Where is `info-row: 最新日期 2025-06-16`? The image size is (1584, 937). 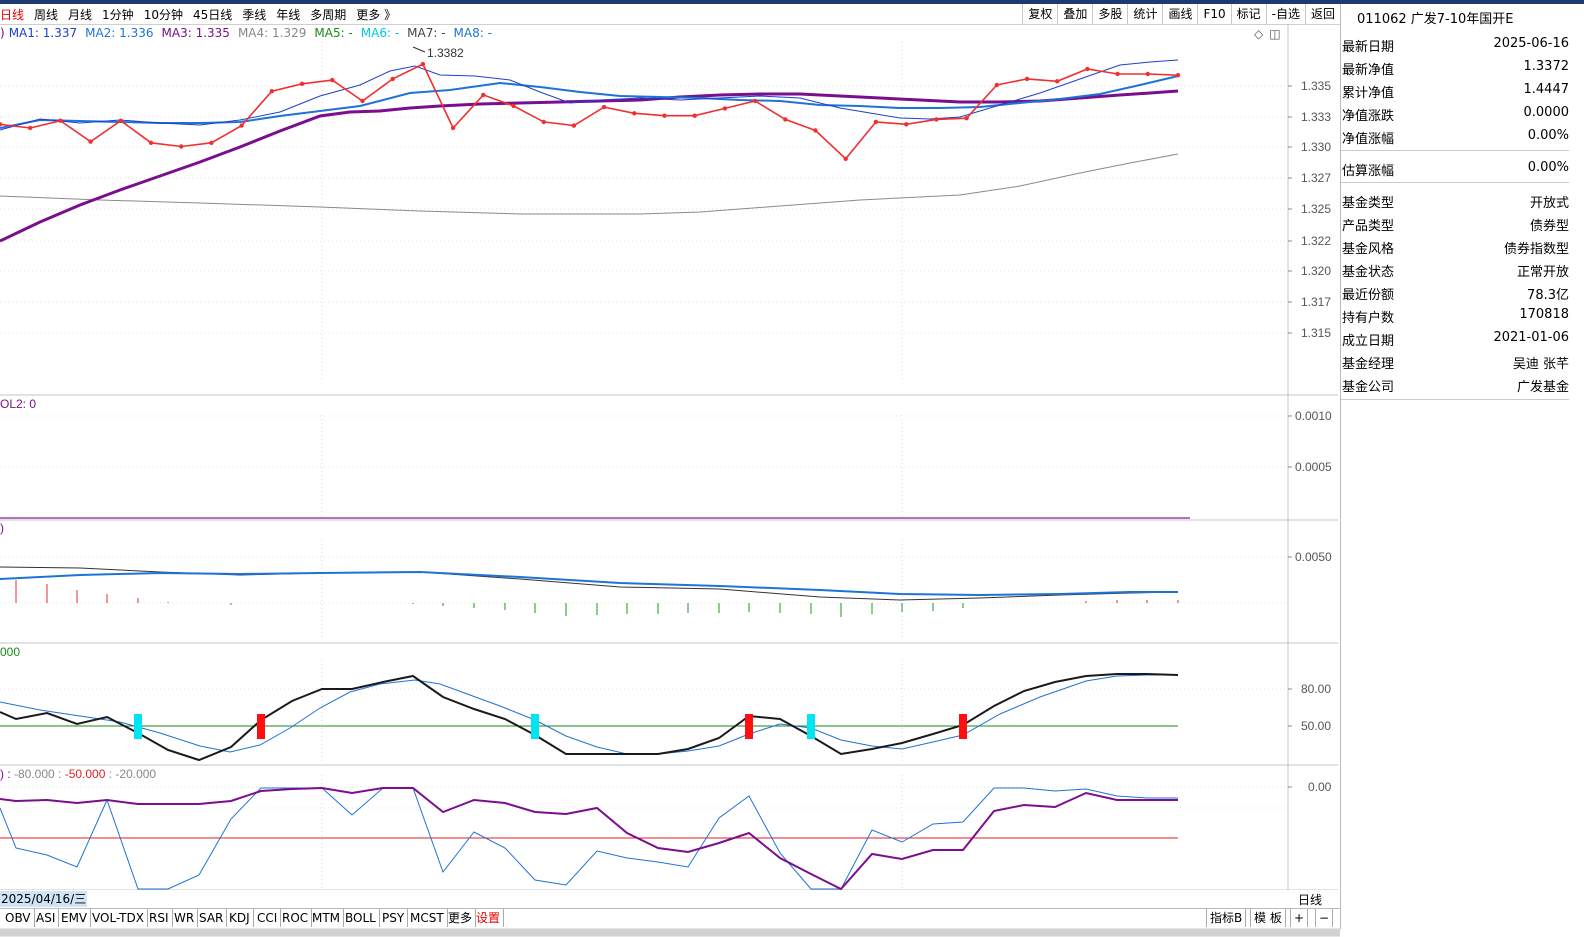
info-row: 最新日期 2025-06-16 is located at coordinates (1455, 44).